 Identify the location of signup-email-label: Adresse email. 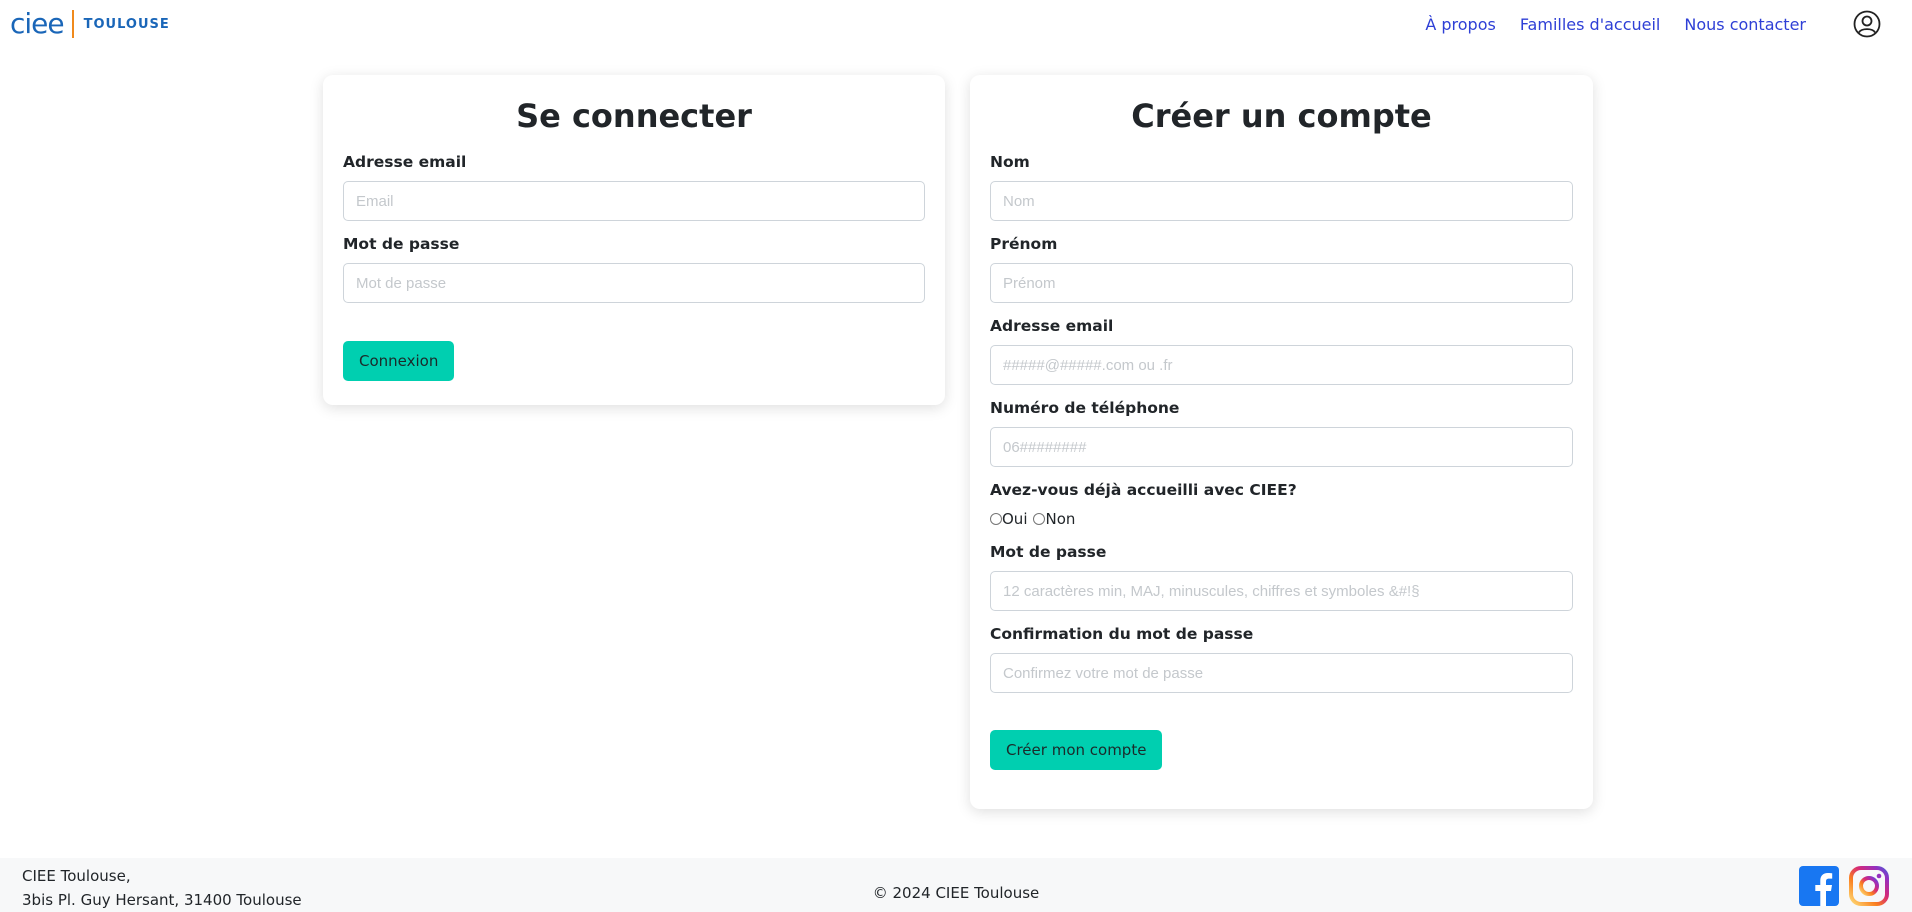
(1052, 326).